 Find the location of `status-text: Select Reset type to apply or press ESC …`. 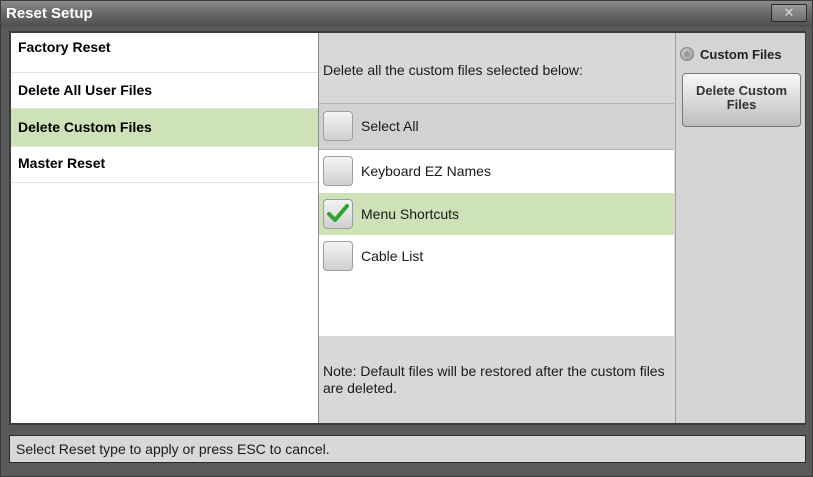

status-text: Select Reset type to apply or press ESC … is located at coordinates (173, 449).